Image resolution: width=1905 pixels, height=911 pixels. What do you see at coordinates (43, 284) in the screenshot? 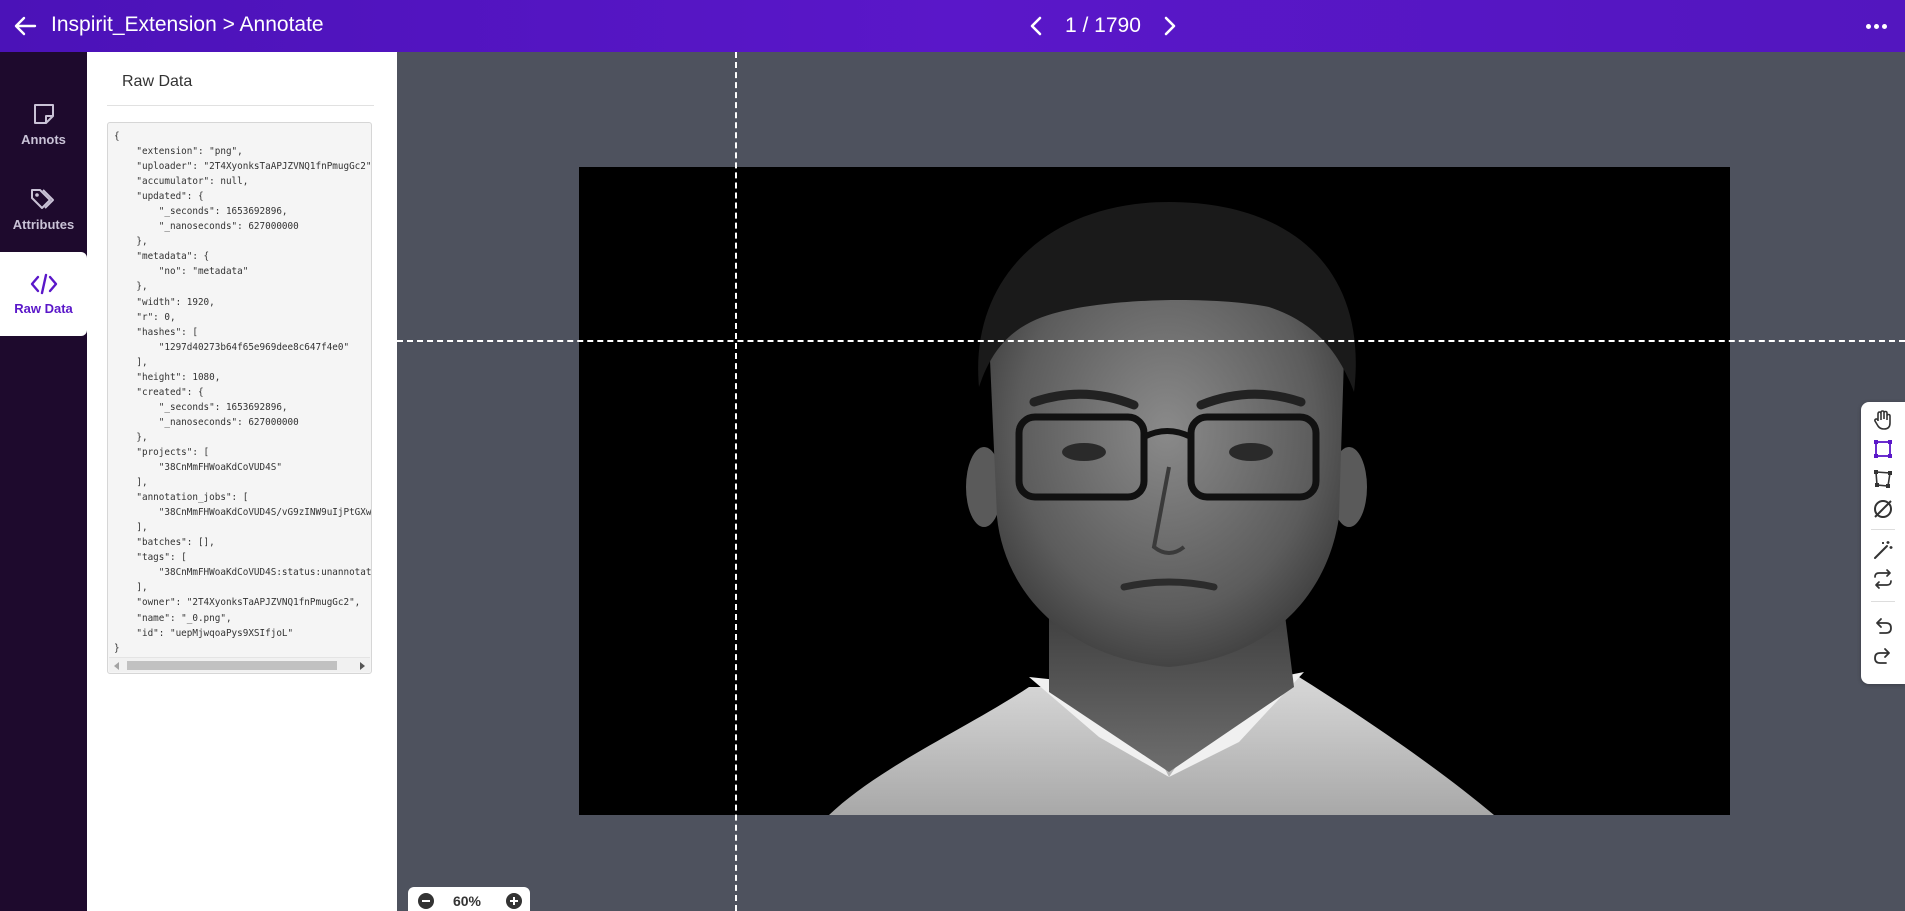
I see `code-icon` at bounding box center [43, 284].